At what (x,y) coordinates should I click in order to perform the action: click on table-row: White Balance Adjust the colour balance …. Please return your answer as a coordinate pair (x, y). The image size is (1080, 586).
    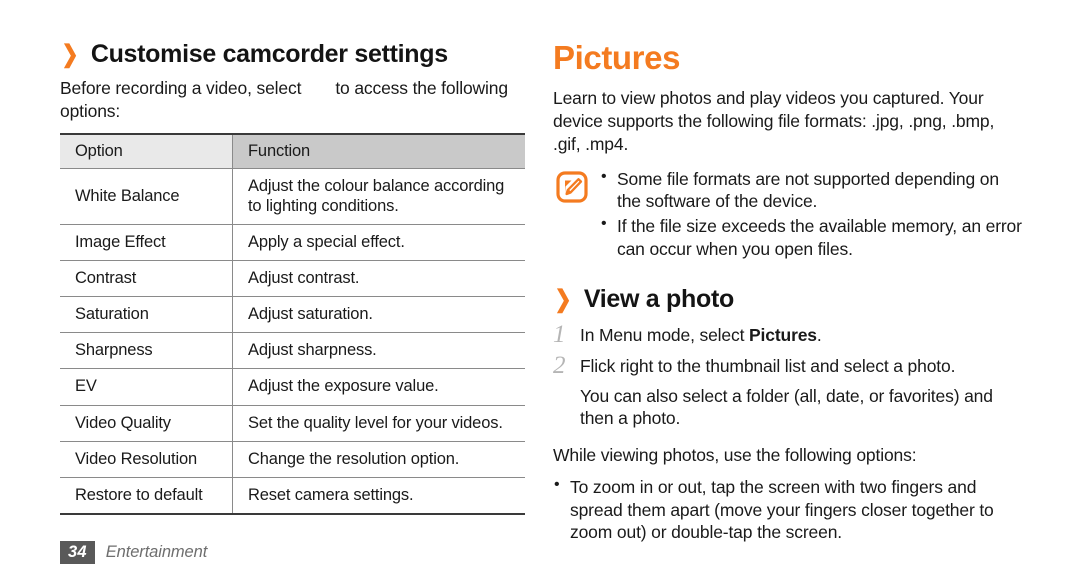
    Looking at the image, I should click on (292, 196).